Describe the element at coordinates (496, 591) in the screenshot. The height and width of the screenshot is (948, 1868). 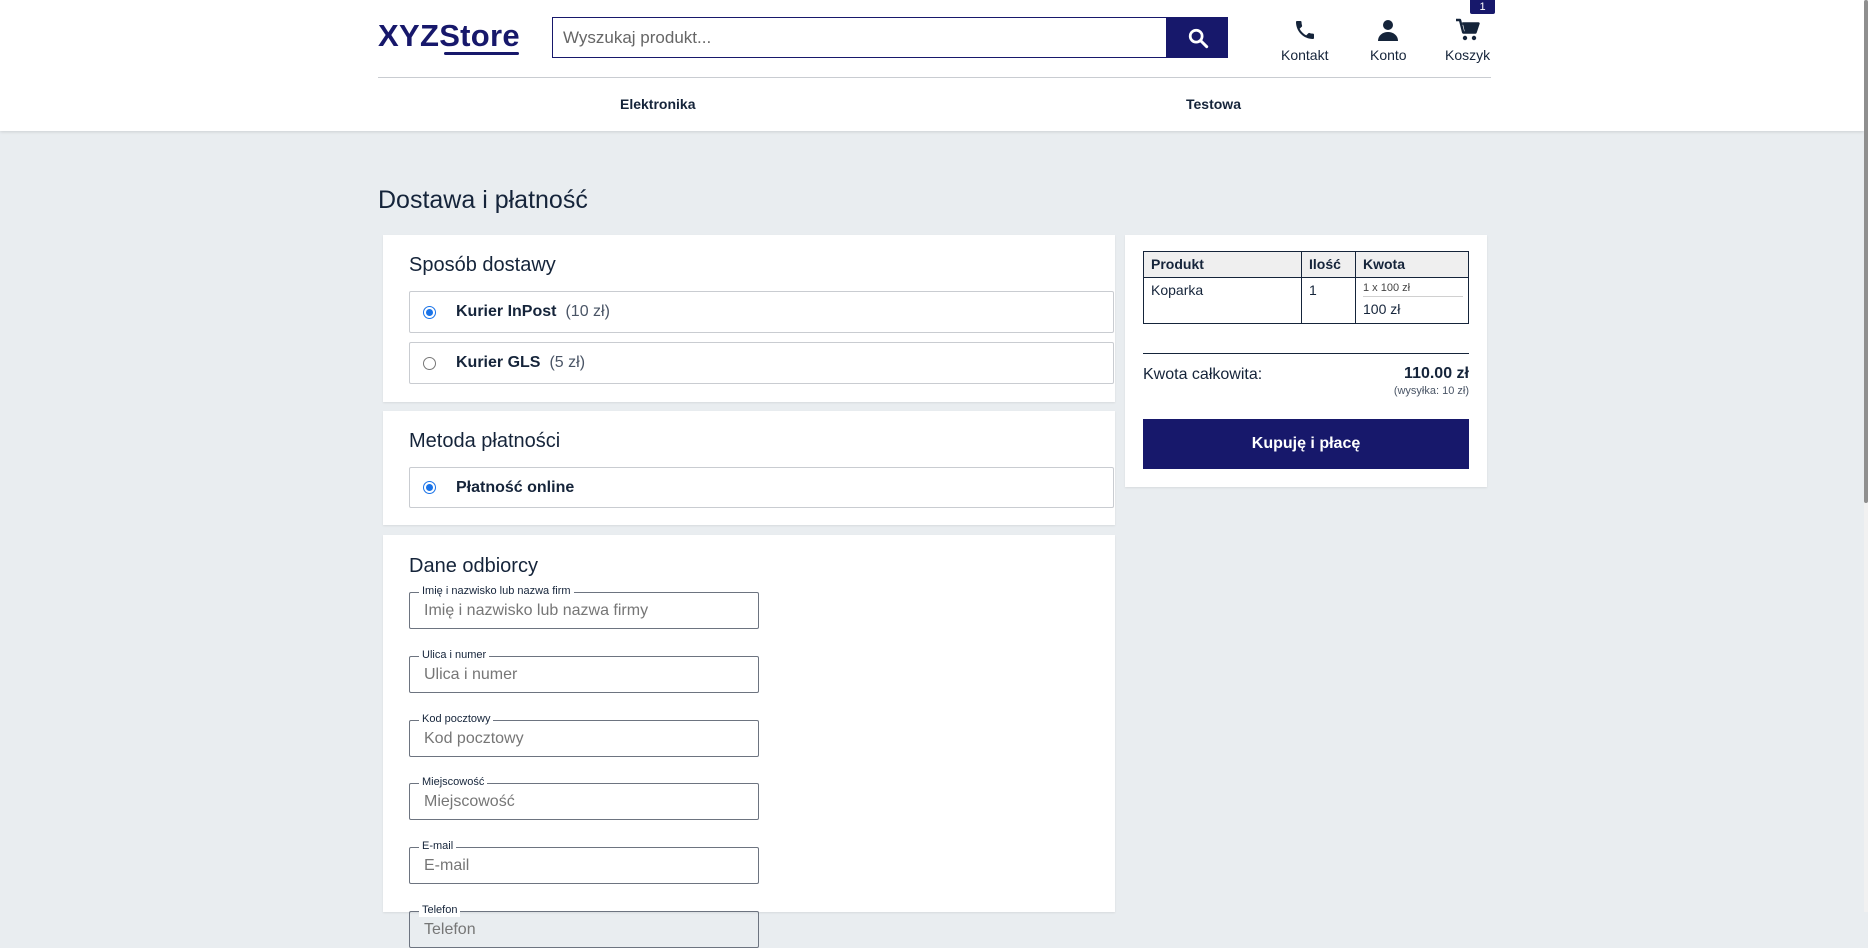
I see `name-field-label: Imię i nazwisko lub nazwa firm` at that location.